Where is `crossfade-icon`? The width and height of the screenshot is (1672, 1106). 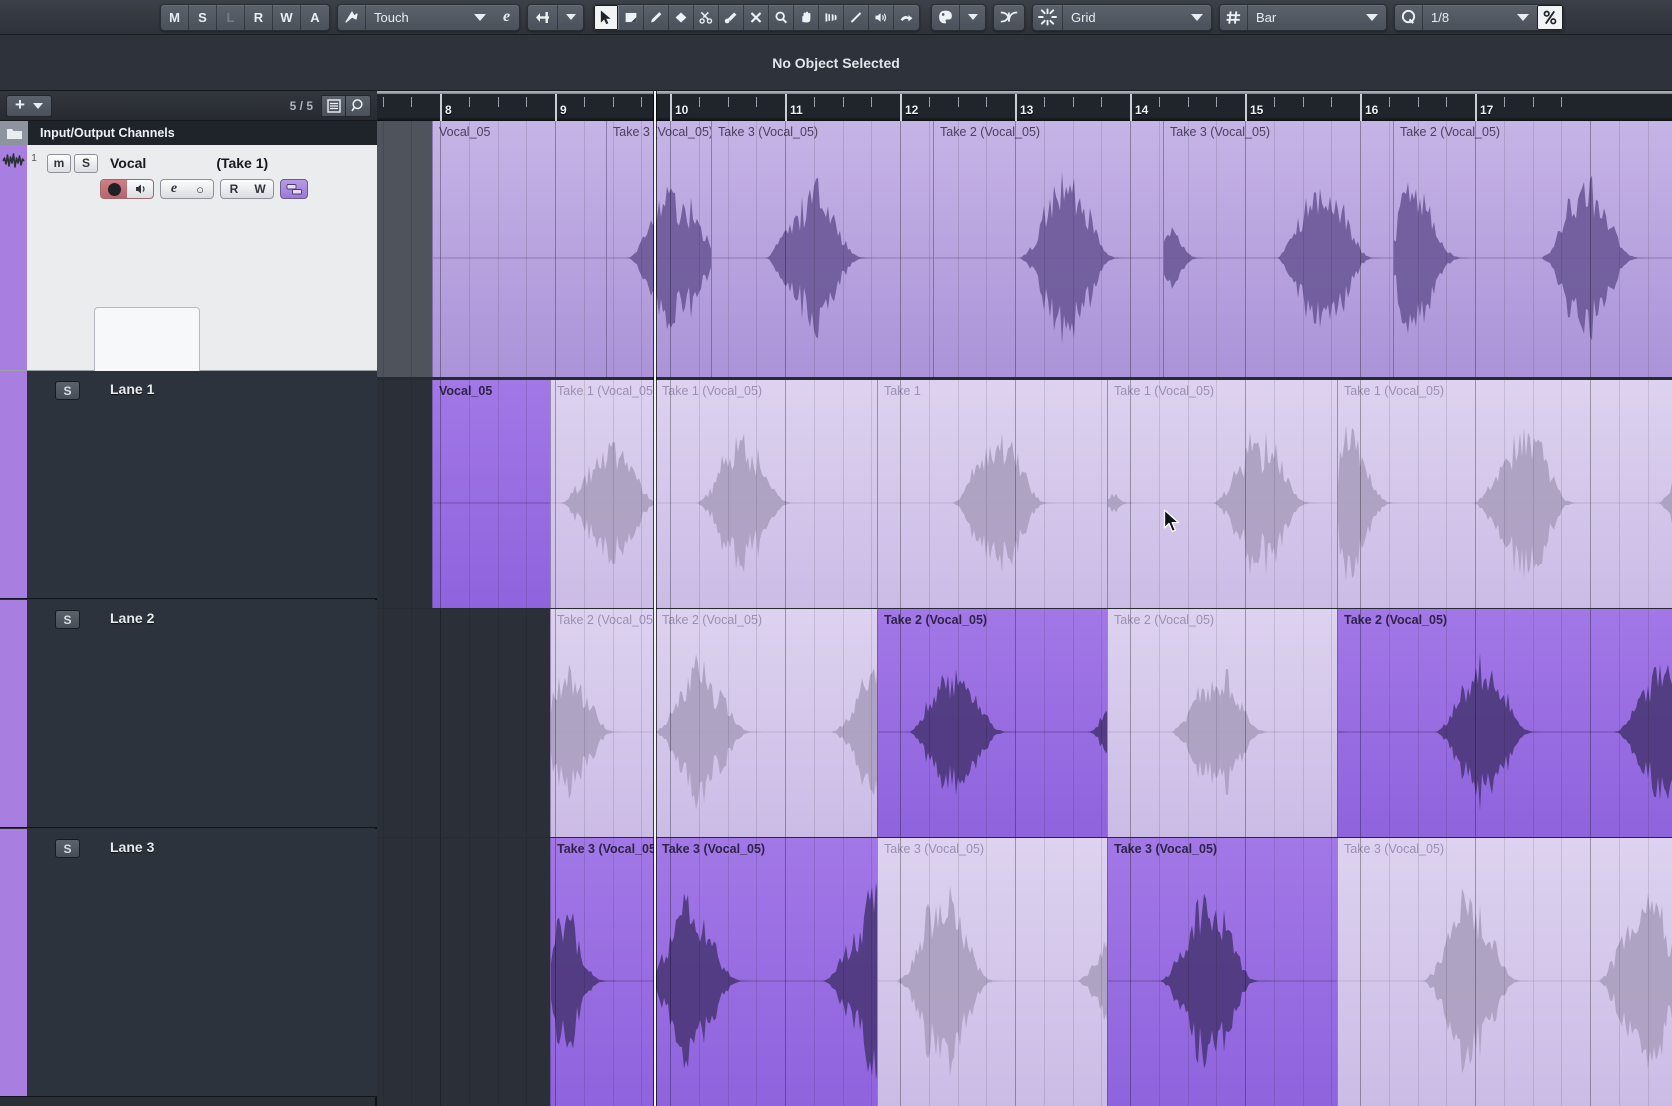 crossfade-icon is located at coordinates (1009, 17).